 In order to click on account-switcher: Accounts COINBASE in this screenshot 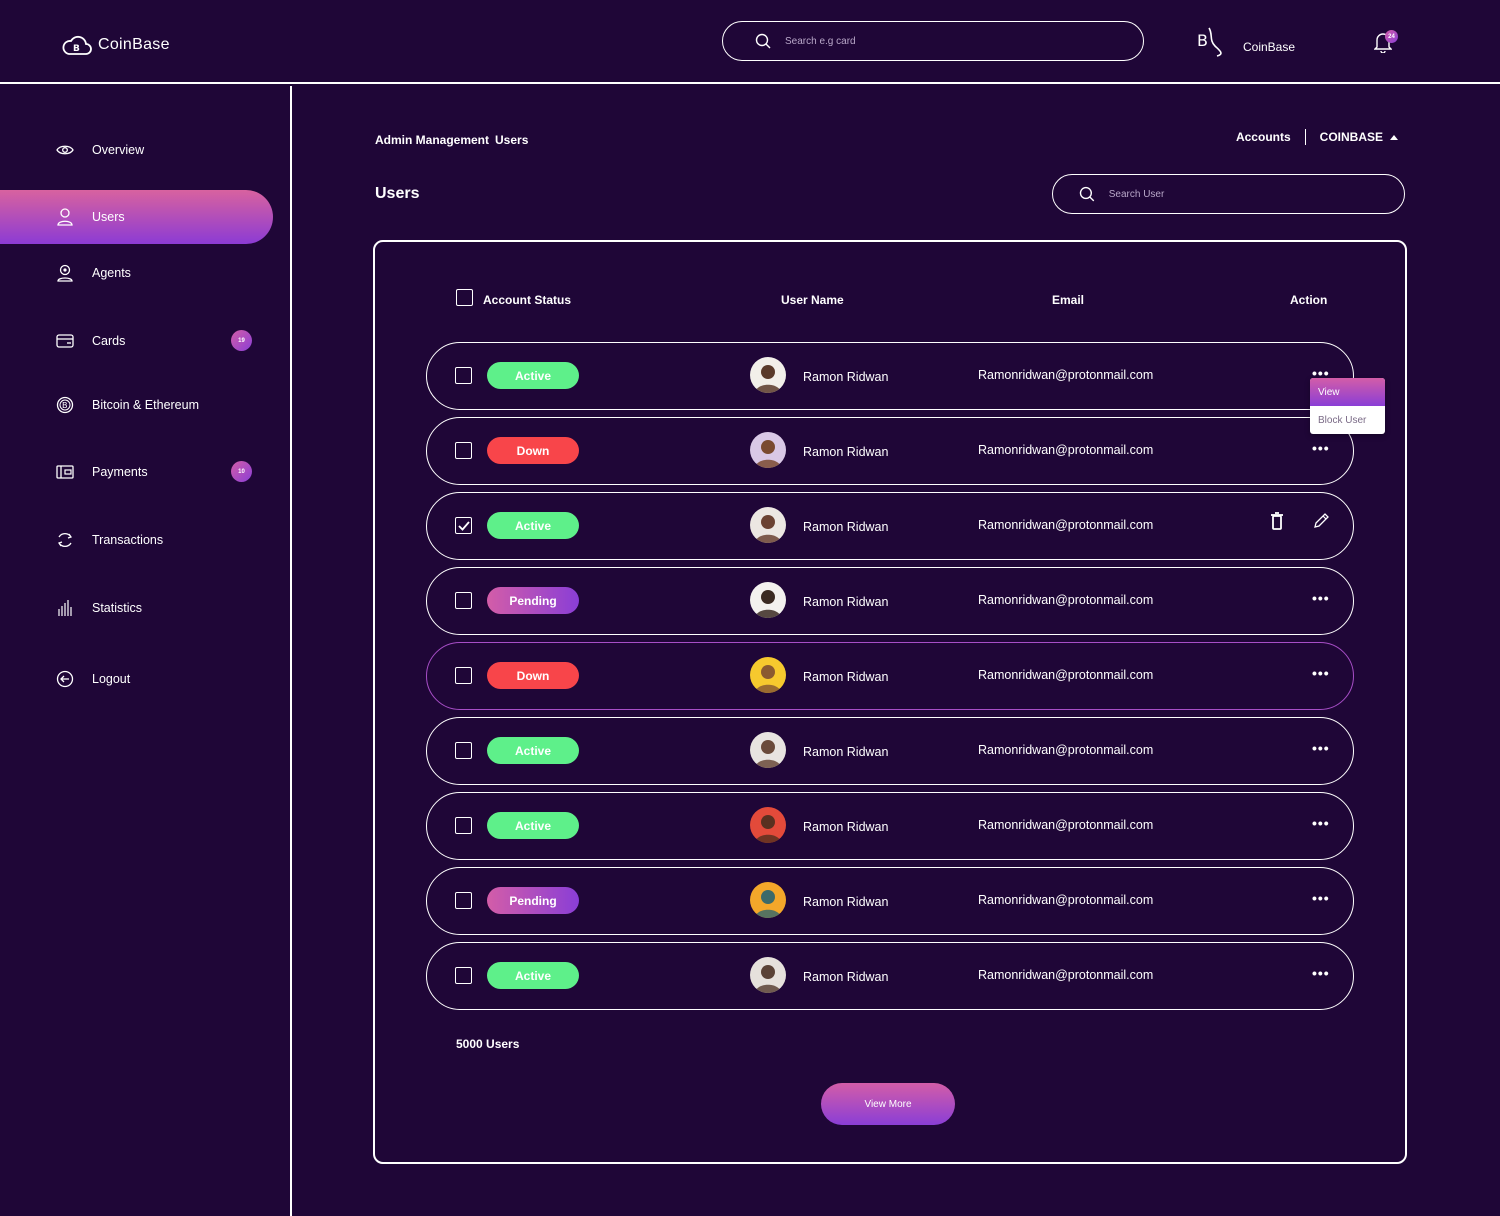, I will do `click(1317, 137)`.